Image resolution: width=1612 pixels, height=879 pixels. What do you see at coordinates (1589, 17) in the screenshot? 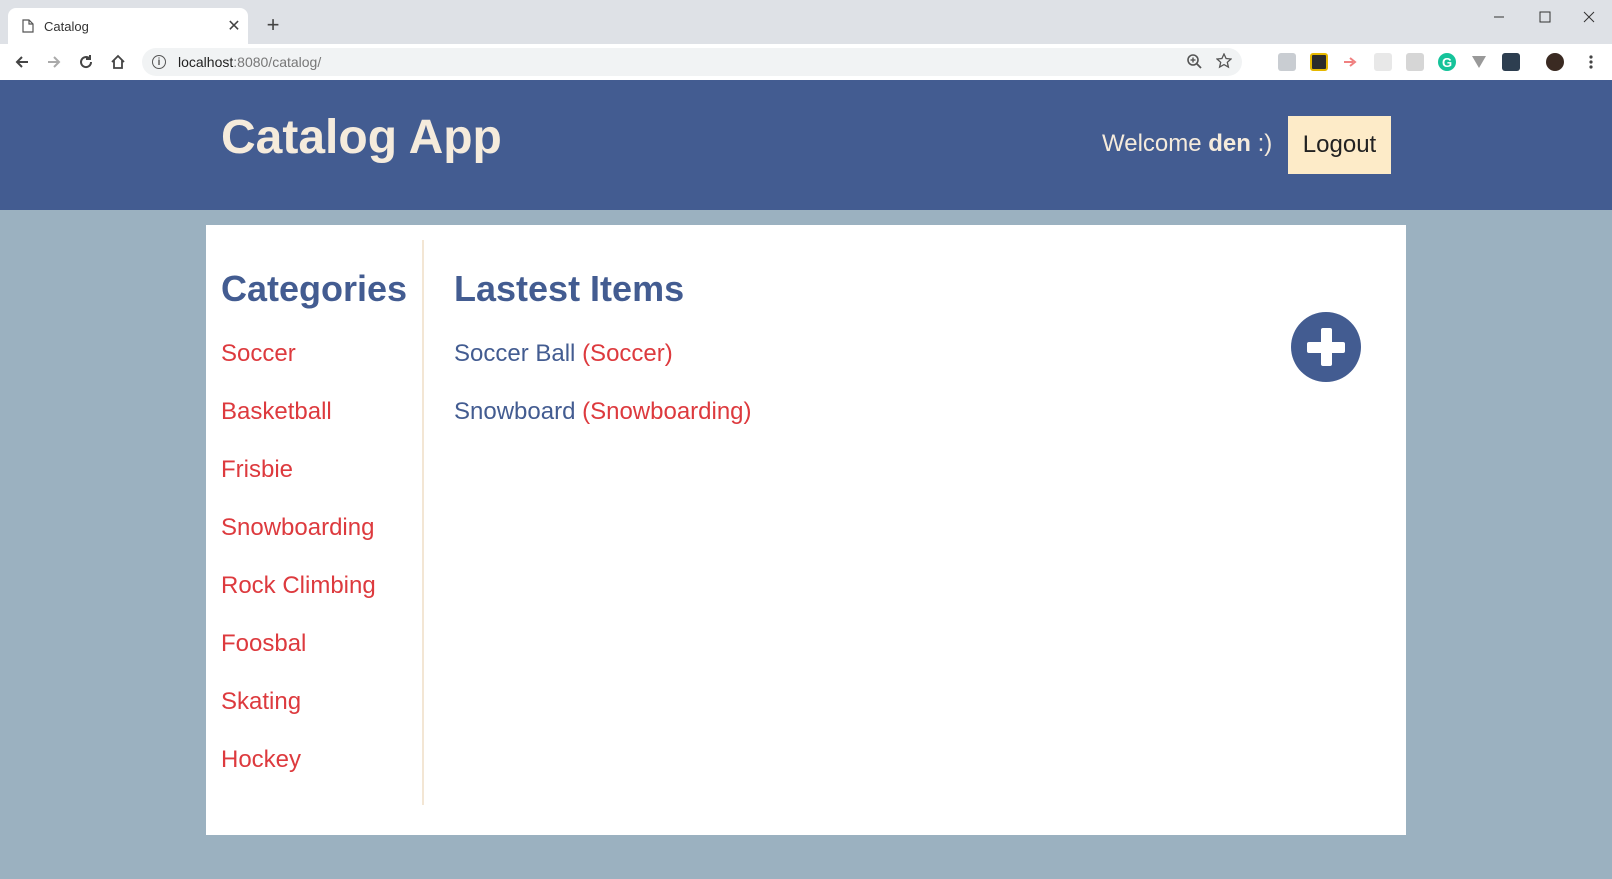
I see `close-window-icon` at bounding box center [1589, 17].